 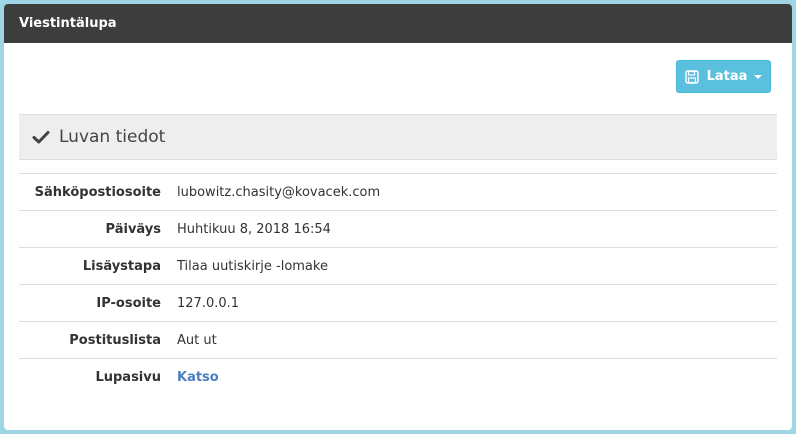 What do you see at coordinates (98, 229) in the screenshot?
I see `row-label: Päiväys` at bounding box center [98, 229].